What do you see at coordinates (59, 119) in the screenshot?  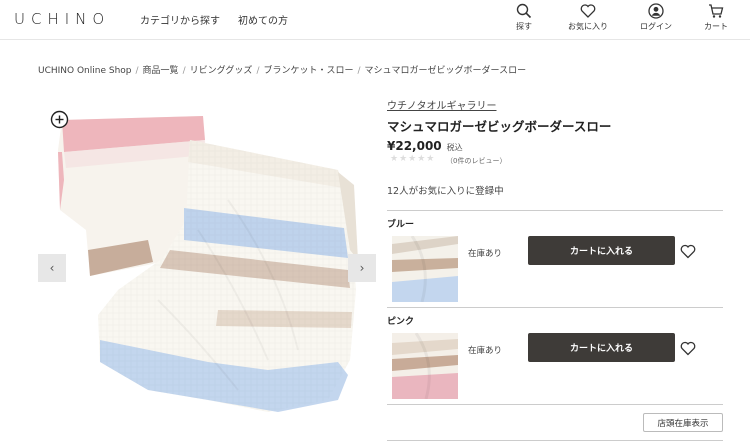 I see `zoom-in-icon` at bounding box center [59, 119].